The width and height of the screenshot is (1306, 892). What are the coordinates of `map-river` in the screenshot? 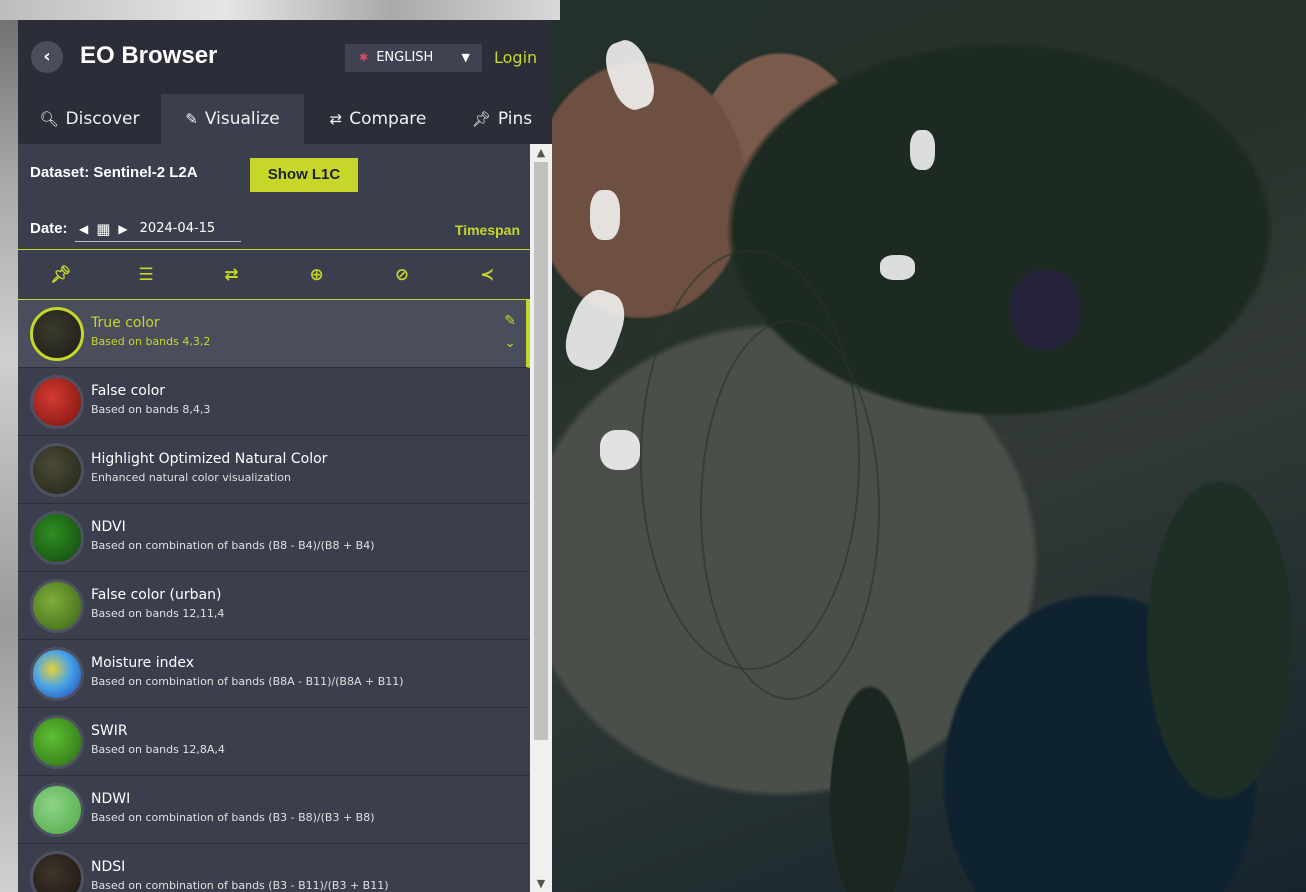 It's located at (790, 510).